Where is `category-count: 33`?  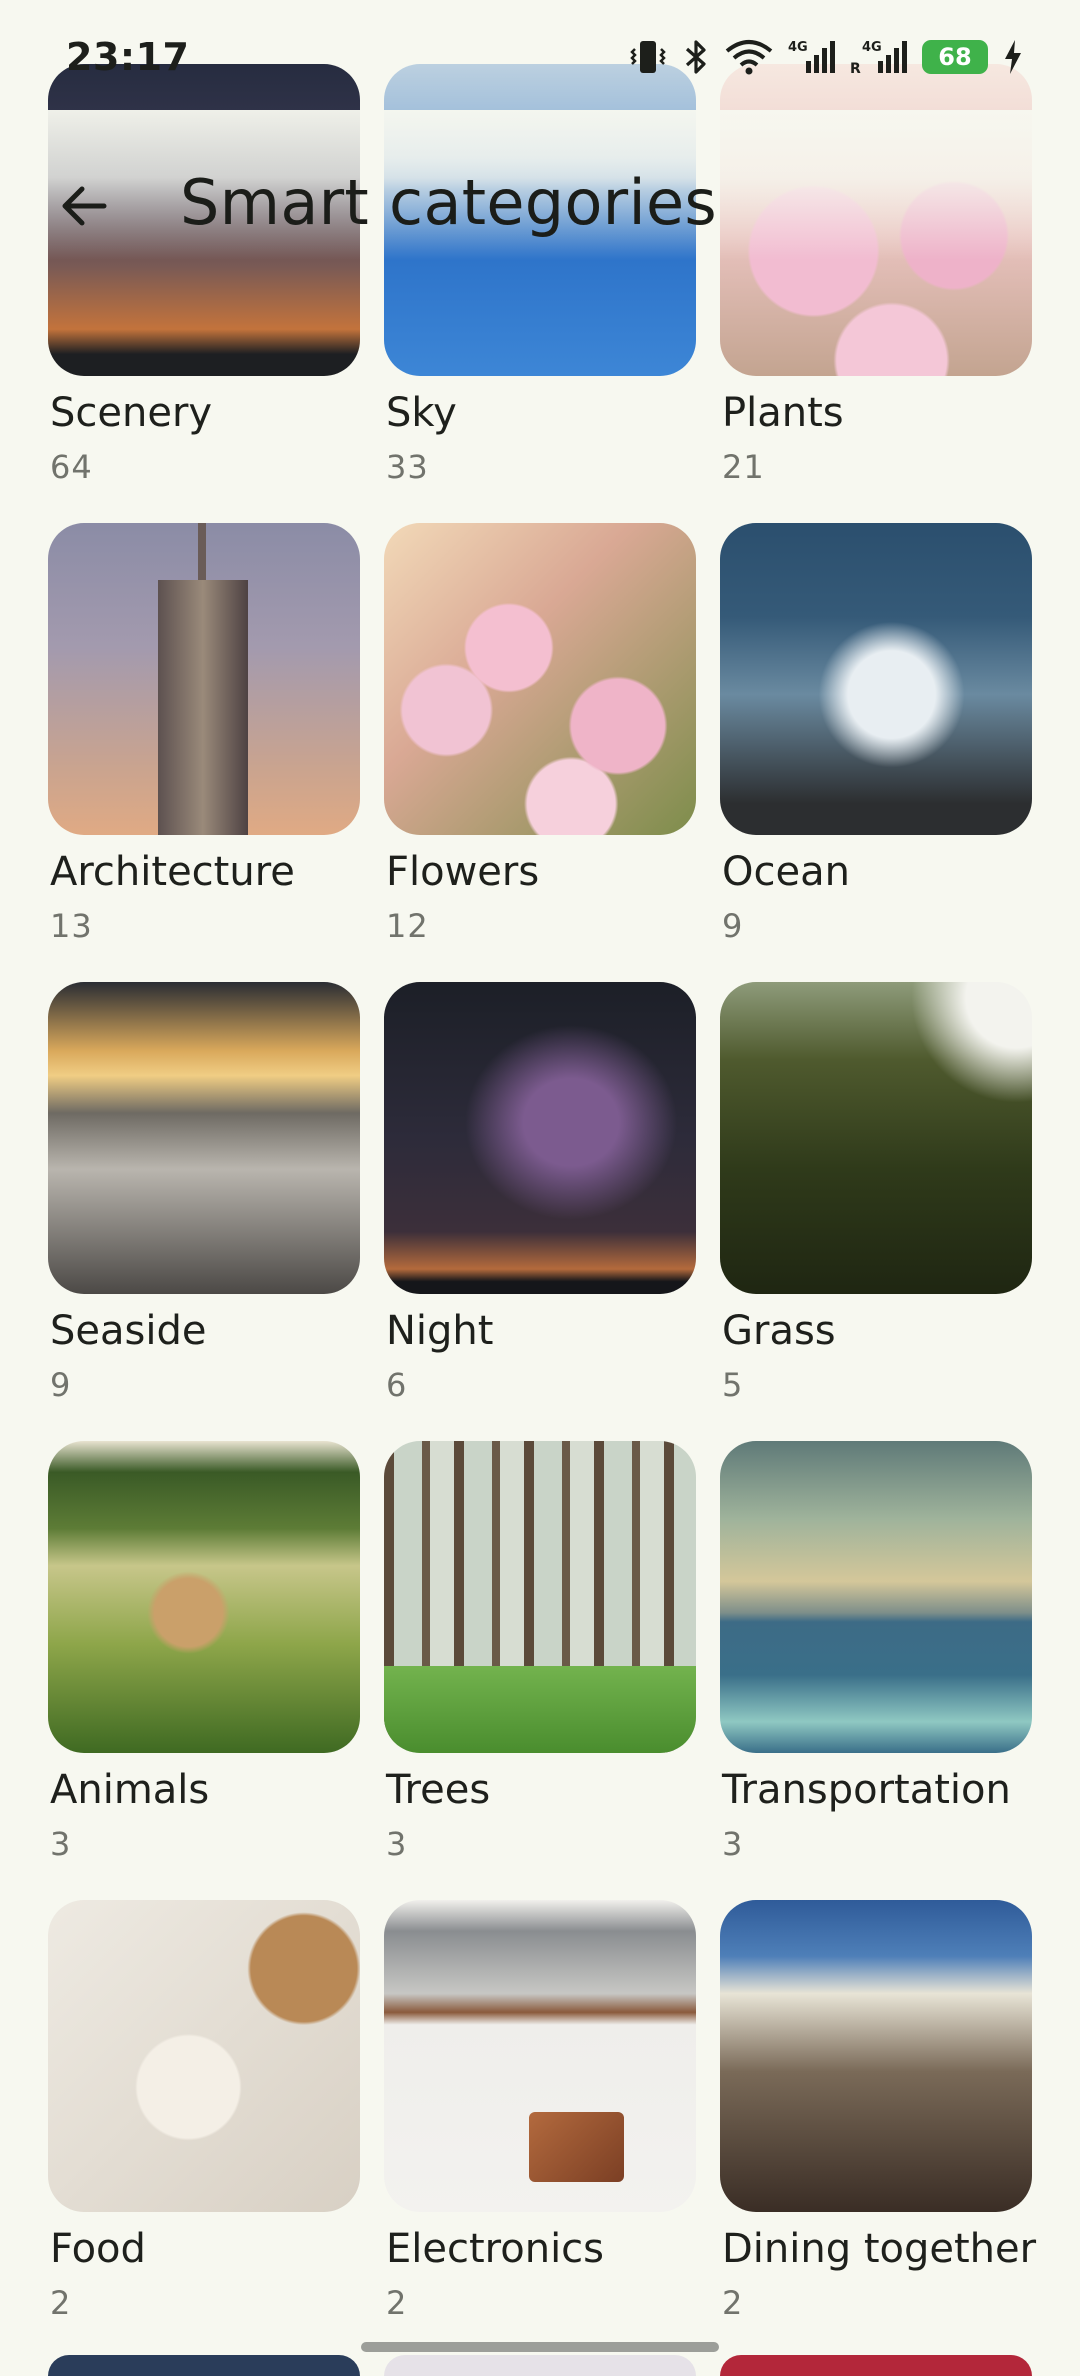 category-count: 33 is located at coordinates (407, 467).